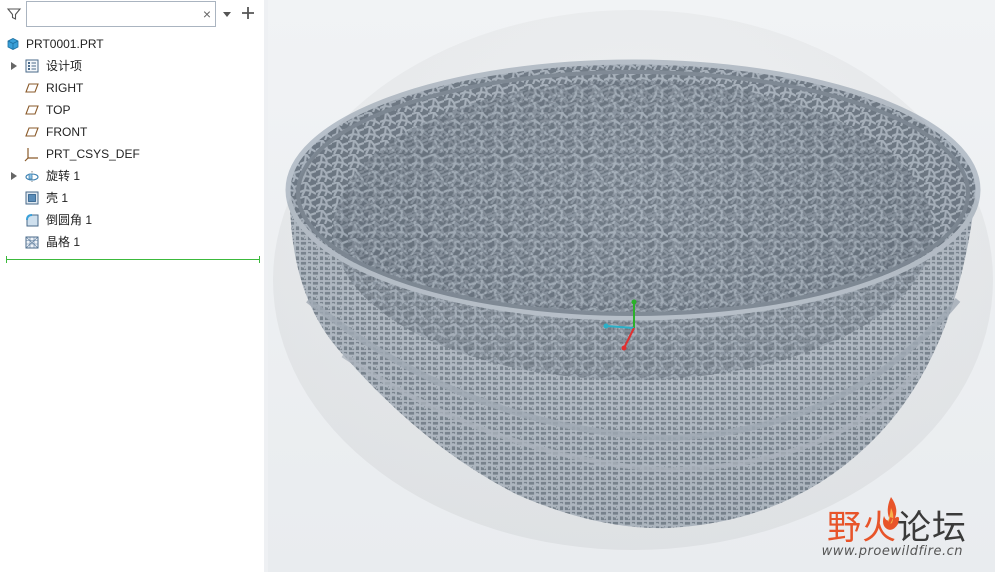 This screenshot has width=995, height=572. What do you see at coordinates (32, 198) in the screenshot?
I see `shell-icon` at bounding box center [32, 198].